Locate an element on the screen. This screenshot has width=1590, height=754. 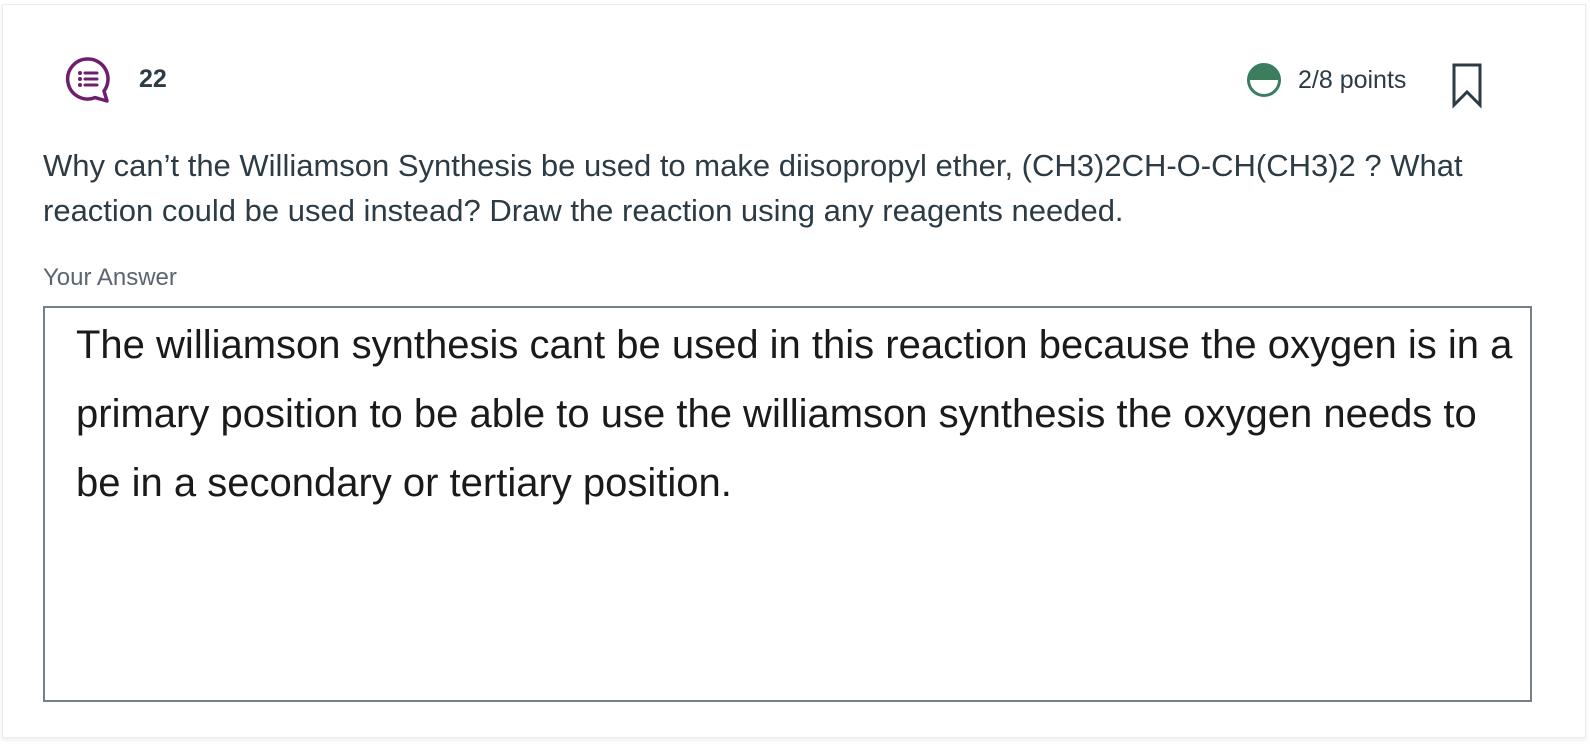
bookmark-icon is located at coordinates (1467, 85).